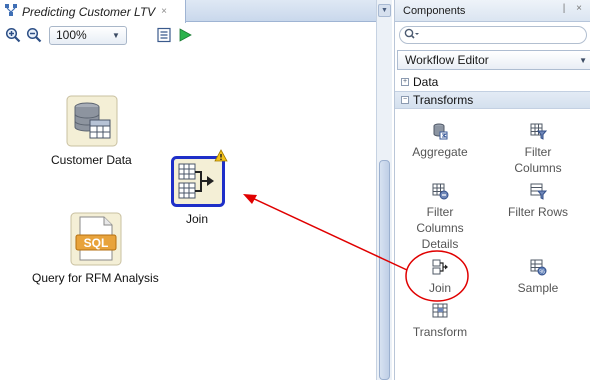  What do you see at coordinates (440, 267) in the screenshot?
I see `join-icon` at bounding box center [440, 267].